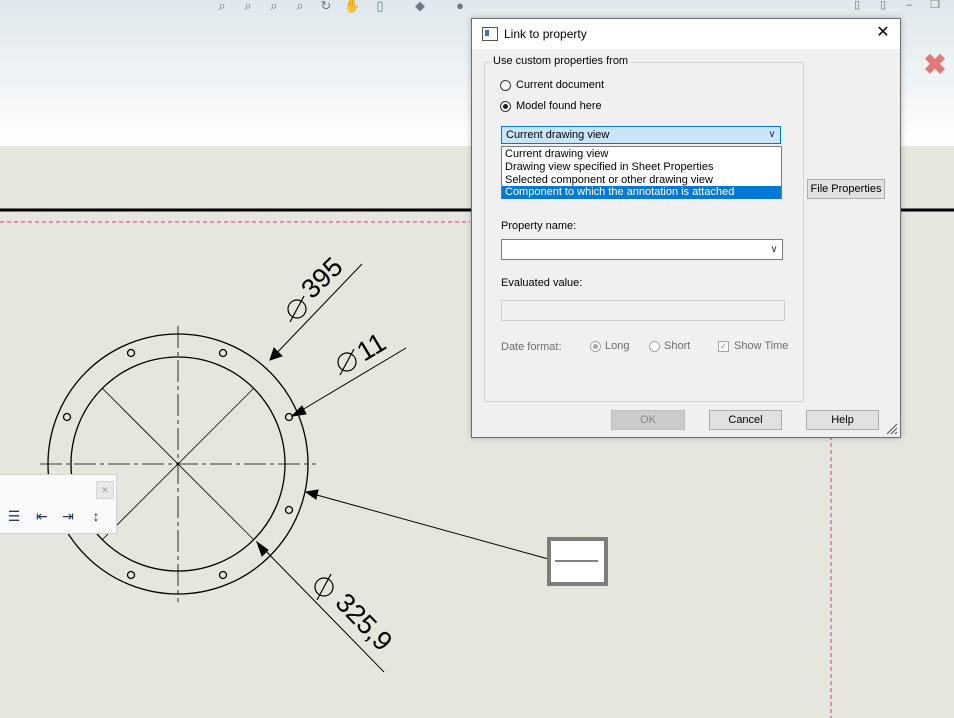 Image resolution: width=954 pixels, height=718 pixels. I want to click on resize-grip-icon, so click(892, 429).